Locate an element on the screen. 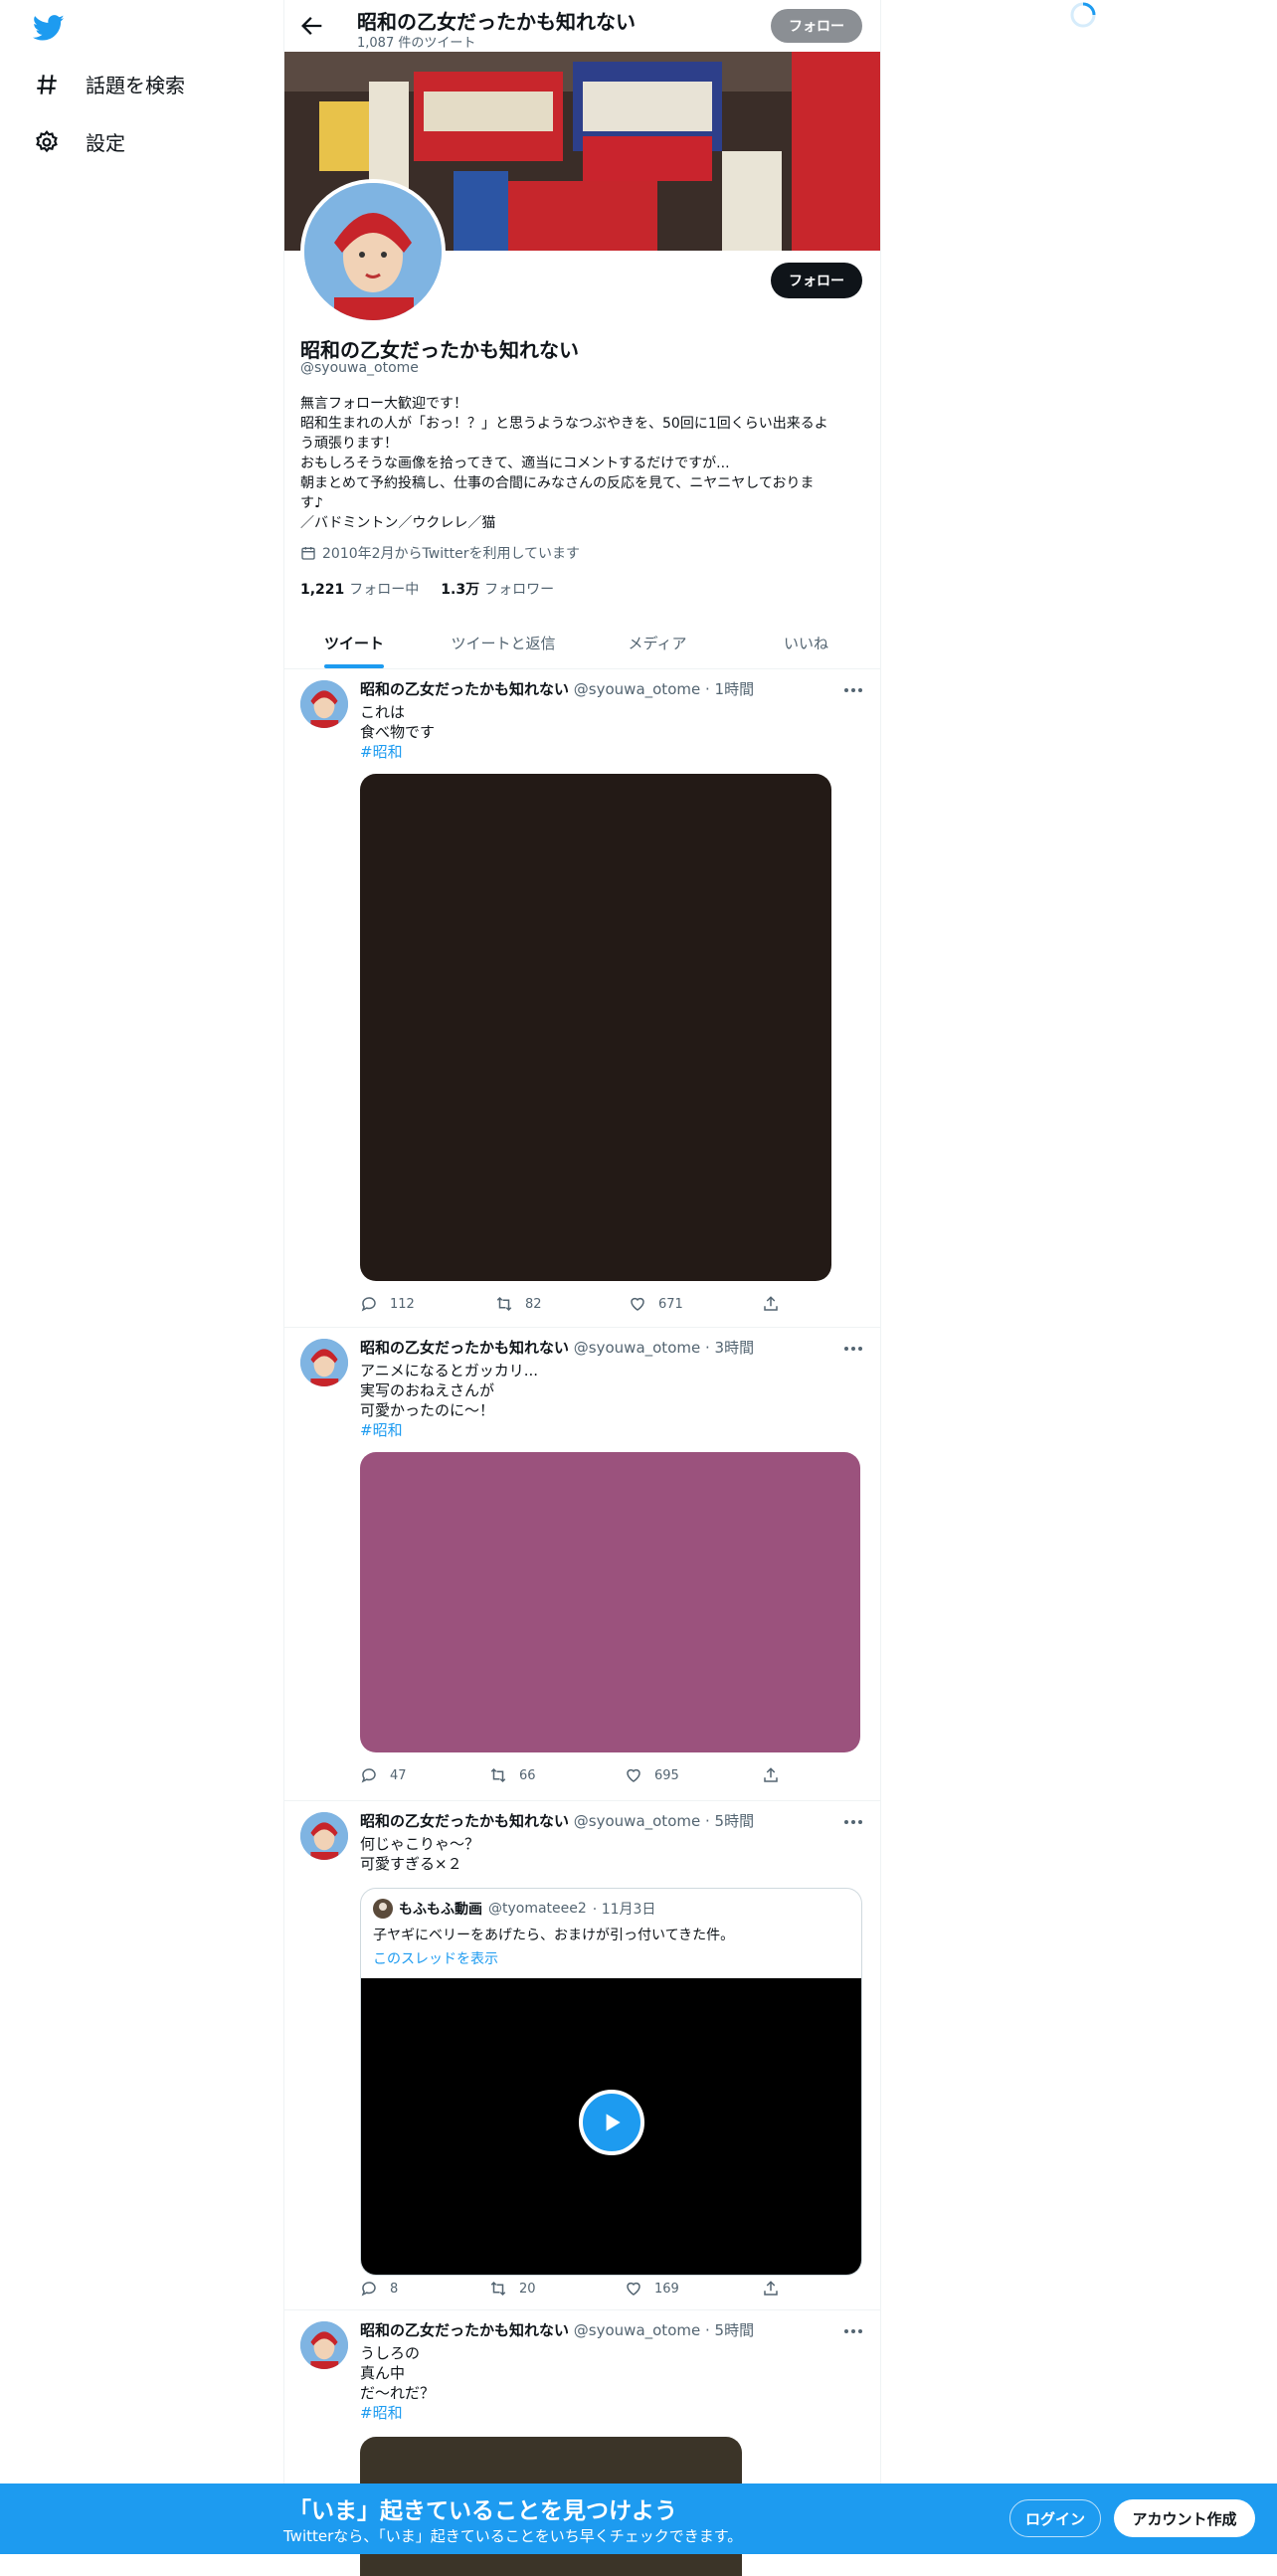  following-label: フォロー中 is located at coordinates (384, 590).